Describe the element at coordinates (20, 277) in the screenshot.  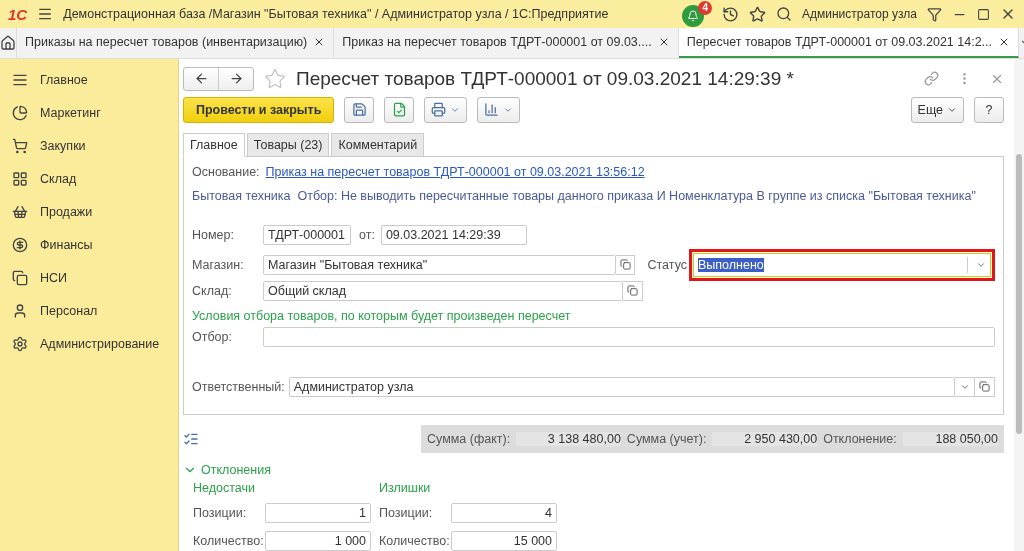
I see `documents-icon` at that location.